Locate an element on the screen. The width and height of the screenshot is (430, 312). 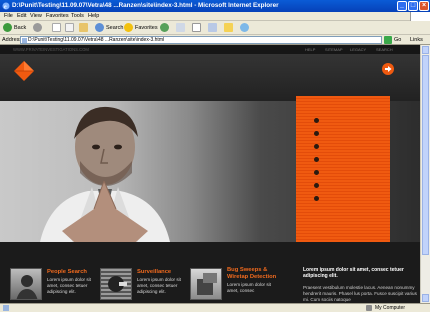
arrow-right-icon is located at coordinates (388, 69).